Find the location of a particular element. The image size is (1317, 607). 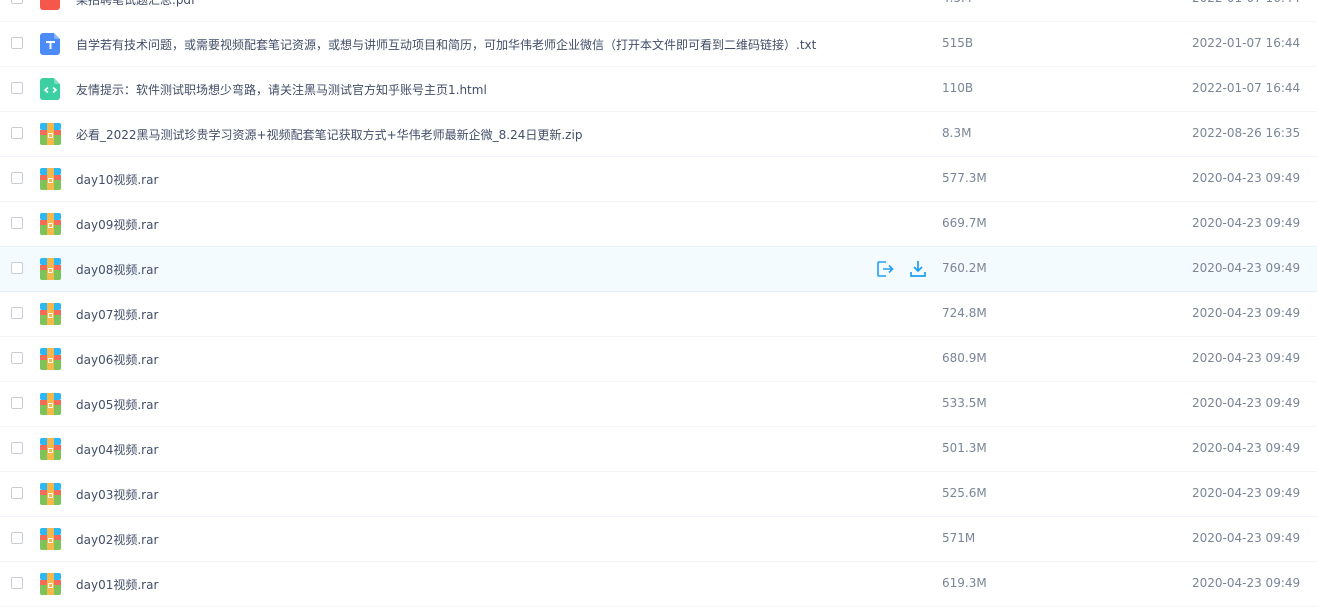

file-row: day05视频.rar 533.5M 2020-04-23 09:49 is located at coordinates (658, 404).